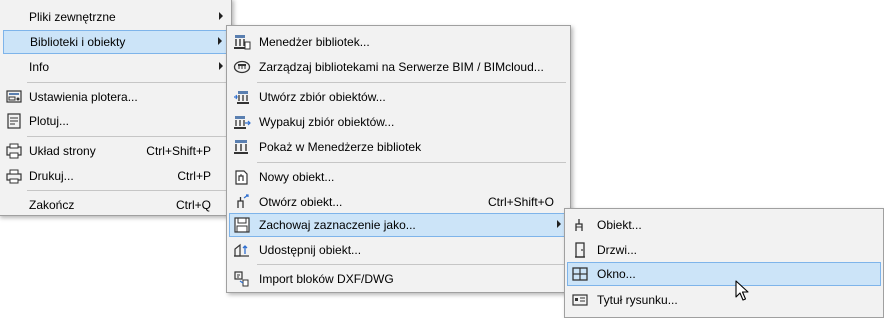 This screenshot has height=318, width=884. I want to click on menu-item-external-files: Pliki zewnętrzne, so click(115, 17).